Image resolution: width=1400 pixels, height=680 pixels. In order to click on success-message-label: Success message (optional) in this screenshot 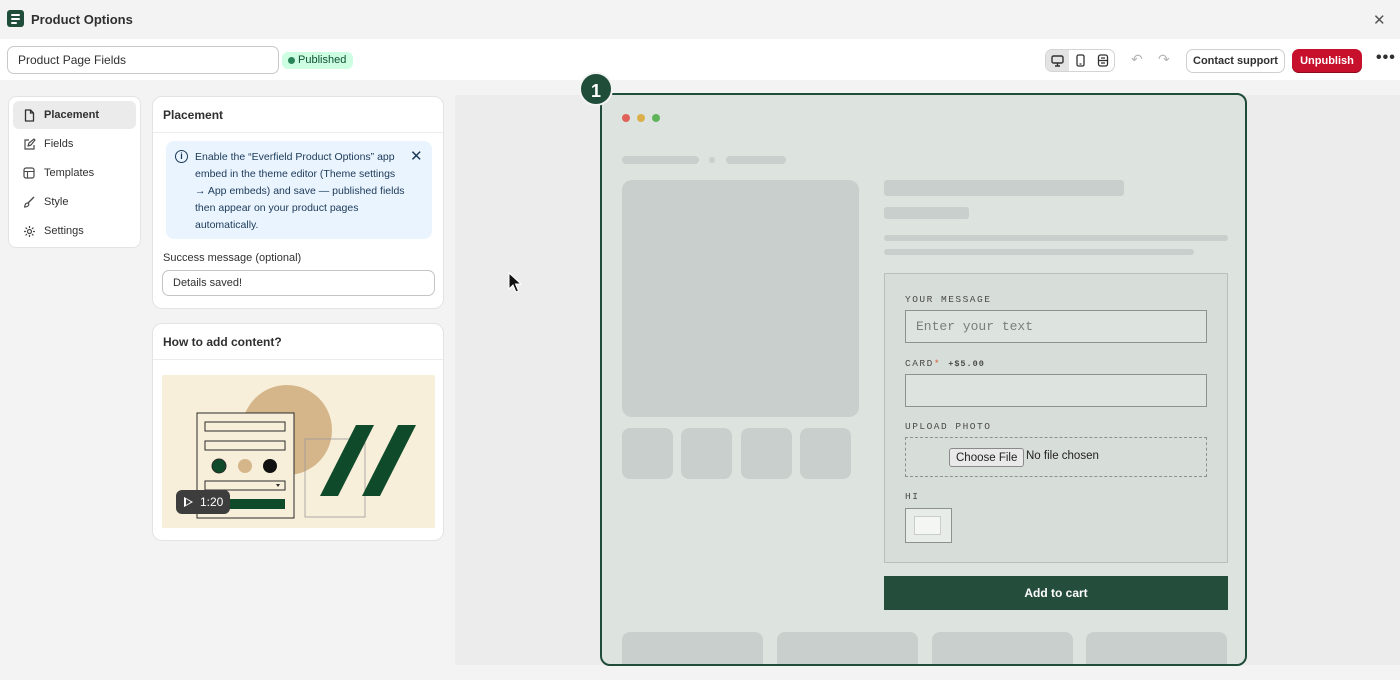, I will do `click(232, 258)`.